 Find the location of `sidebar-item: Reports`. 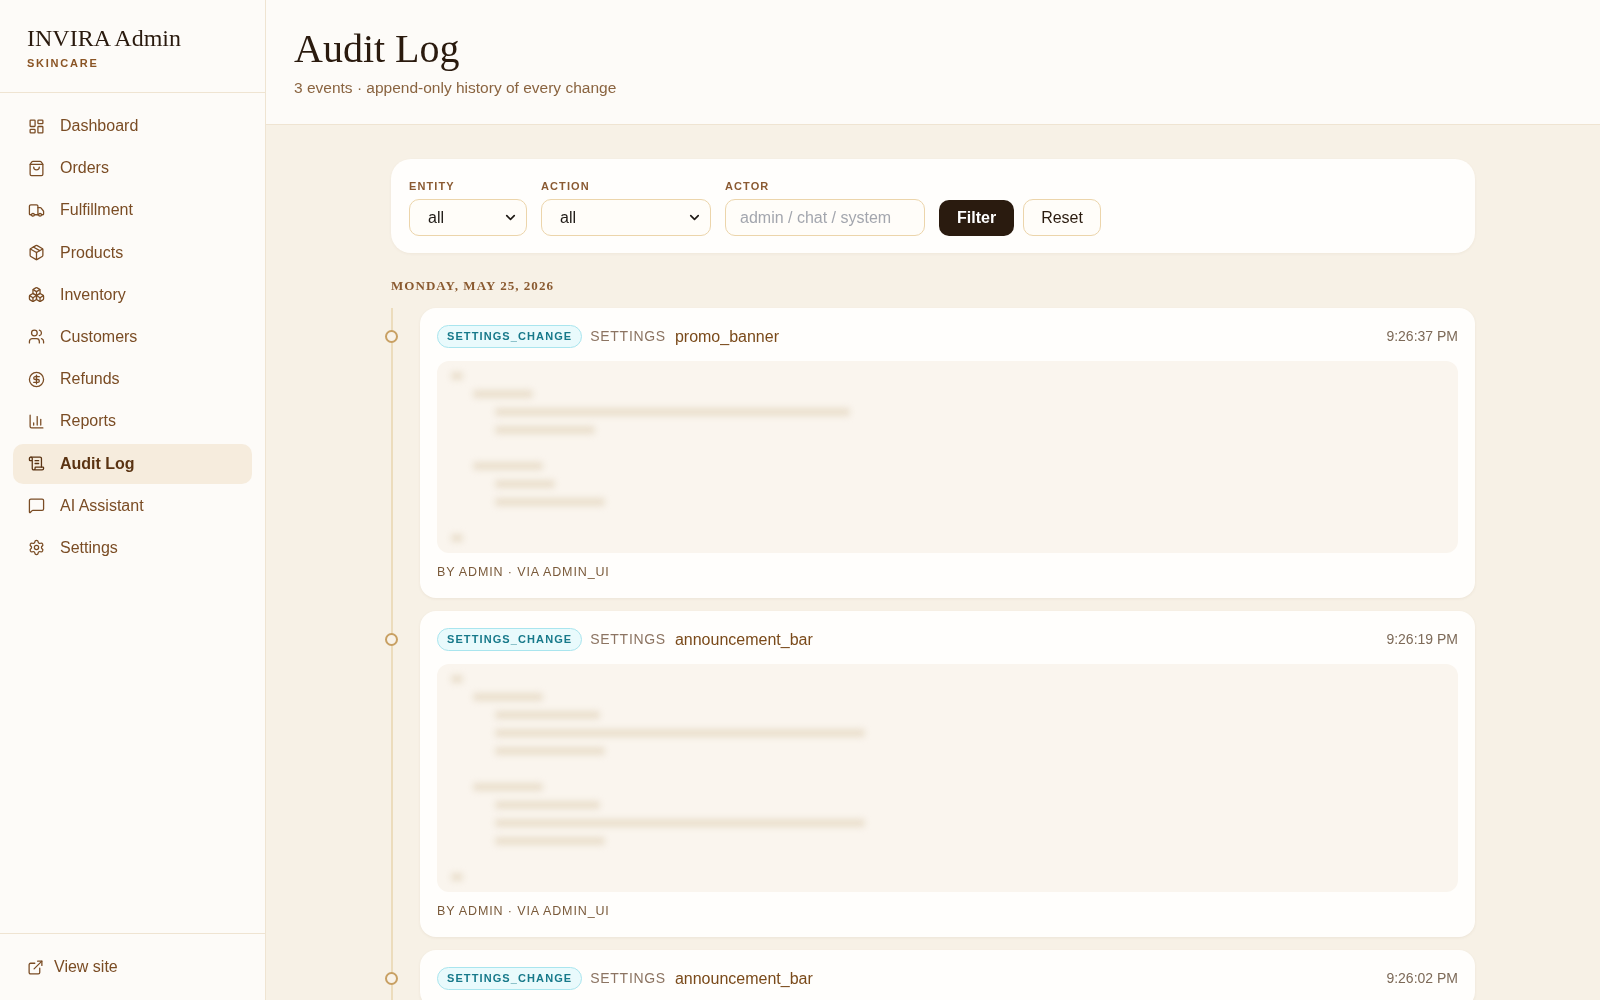

sidebar-item: Reports is located at coordinates (132, 421).